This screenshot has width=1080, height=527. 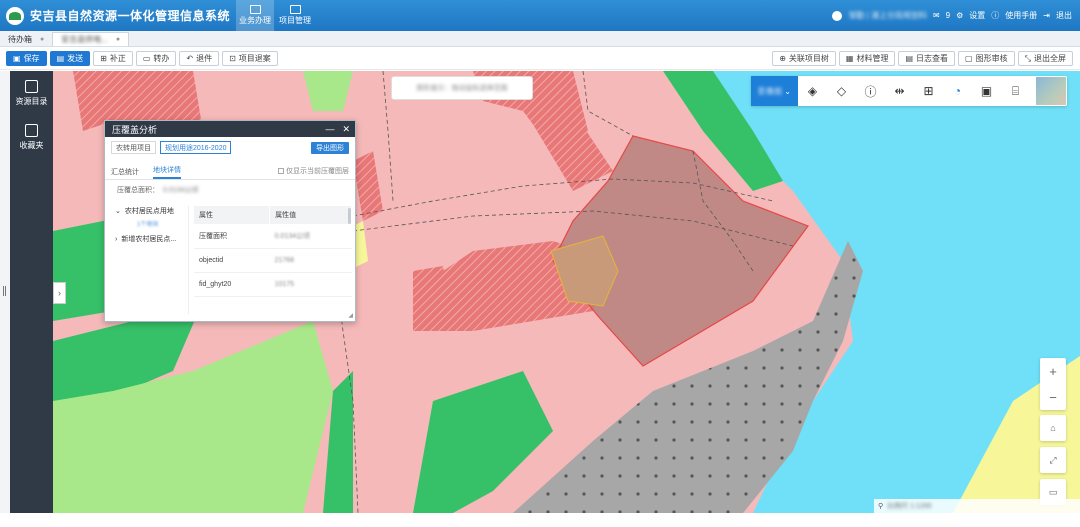 I want to click on export-label: 导出图形, so click(x=330, y=148).